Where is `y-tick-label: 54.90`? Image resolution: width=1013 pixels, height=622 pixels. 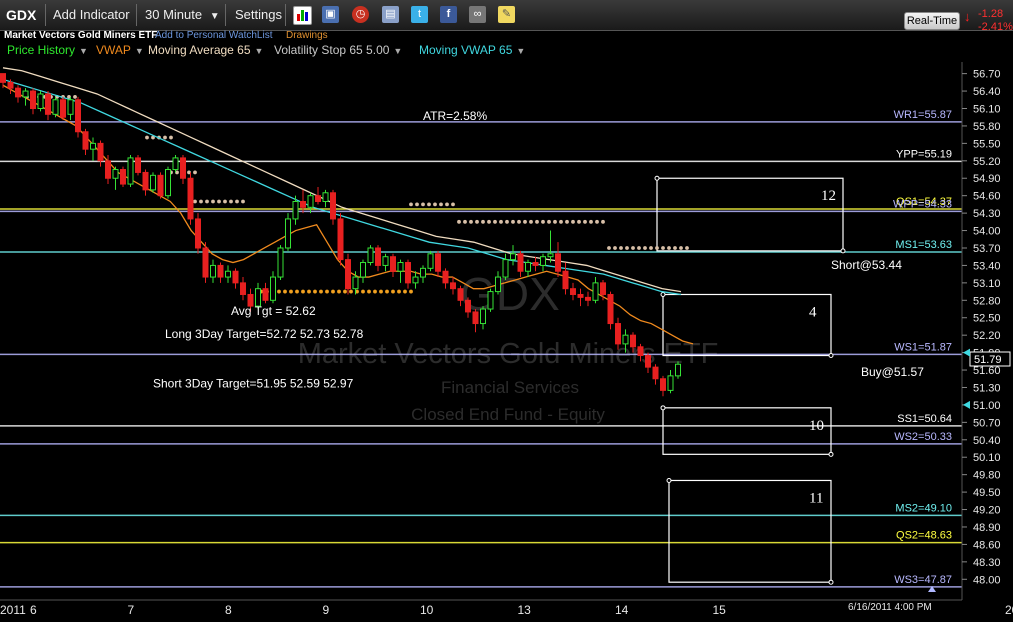
y-tick-label: 54.90 is located at coordinates (987, 179).